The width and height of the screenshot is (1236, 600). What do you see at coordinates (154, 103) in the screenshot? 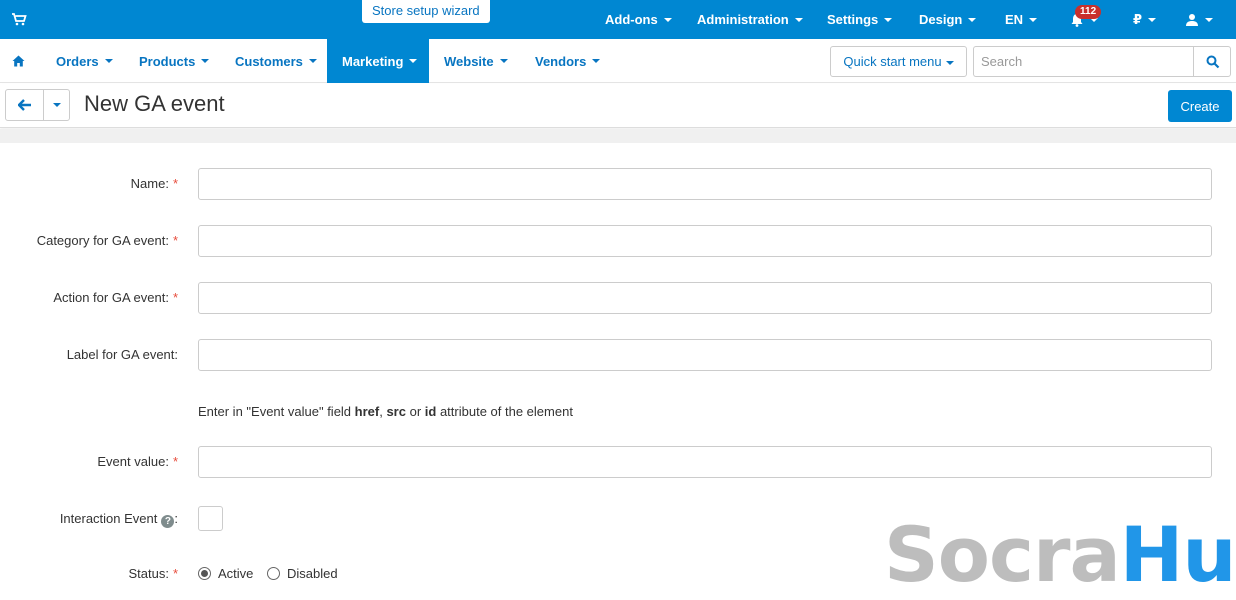
I see `page-title: New GA event` at bounding box center [154, 103].